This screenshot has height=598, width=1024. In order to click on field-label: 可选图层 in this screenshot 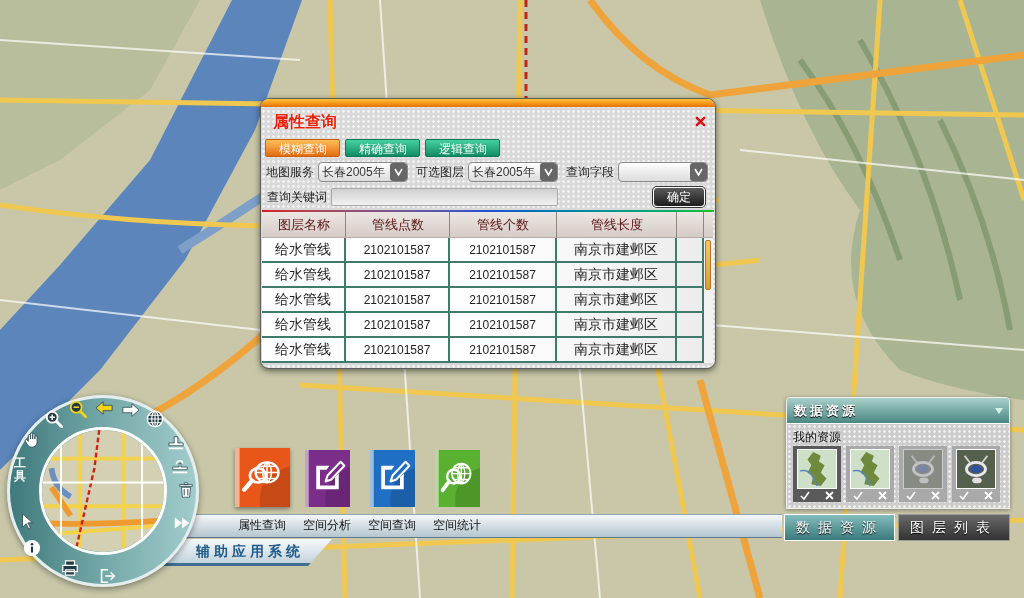, I will do `click(440, 172)`.